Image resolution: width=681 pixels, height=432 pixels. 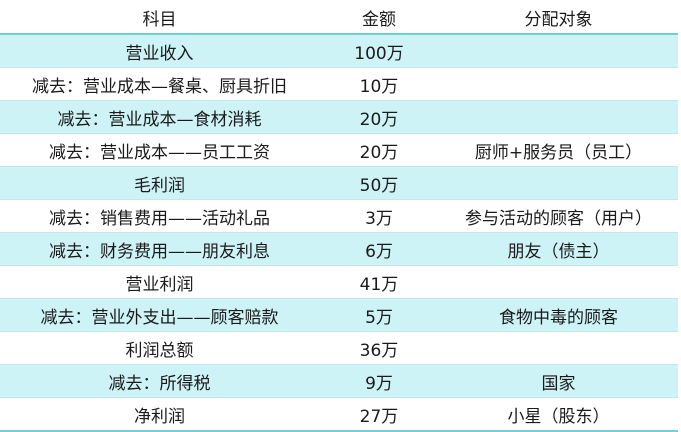 What do you see at coordinates (558, 18) in the screenshot?
I see `header-recipient: 分配对象` at bounding box center [558, 18].